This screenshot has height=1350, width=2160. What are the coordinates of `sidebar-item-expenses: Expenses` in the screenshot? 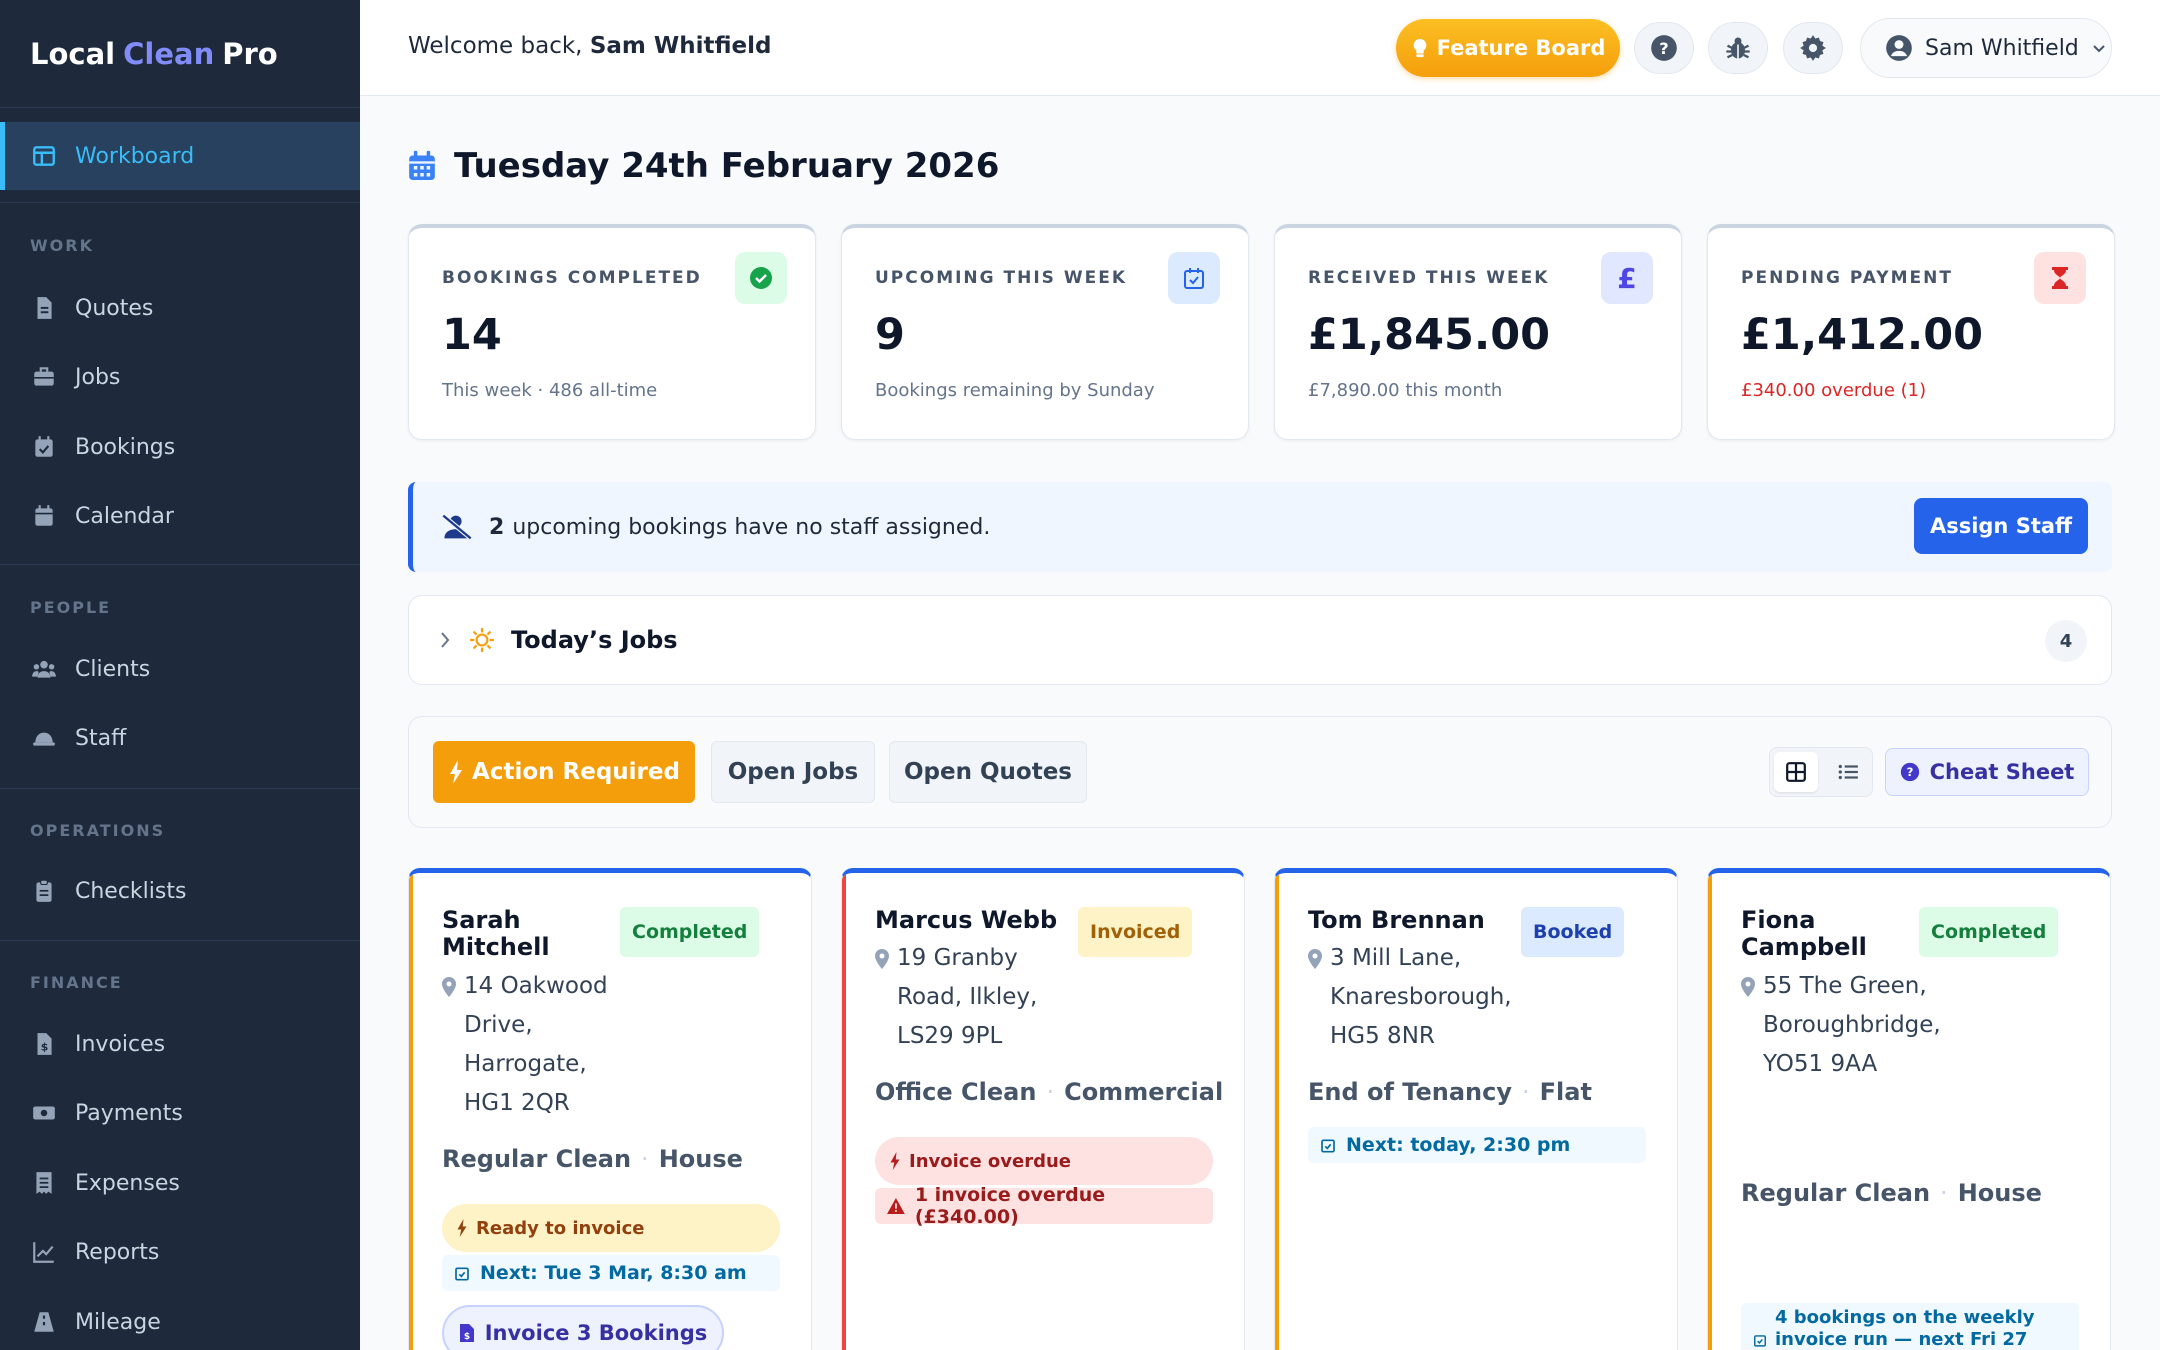 It's located at (180, 1183).